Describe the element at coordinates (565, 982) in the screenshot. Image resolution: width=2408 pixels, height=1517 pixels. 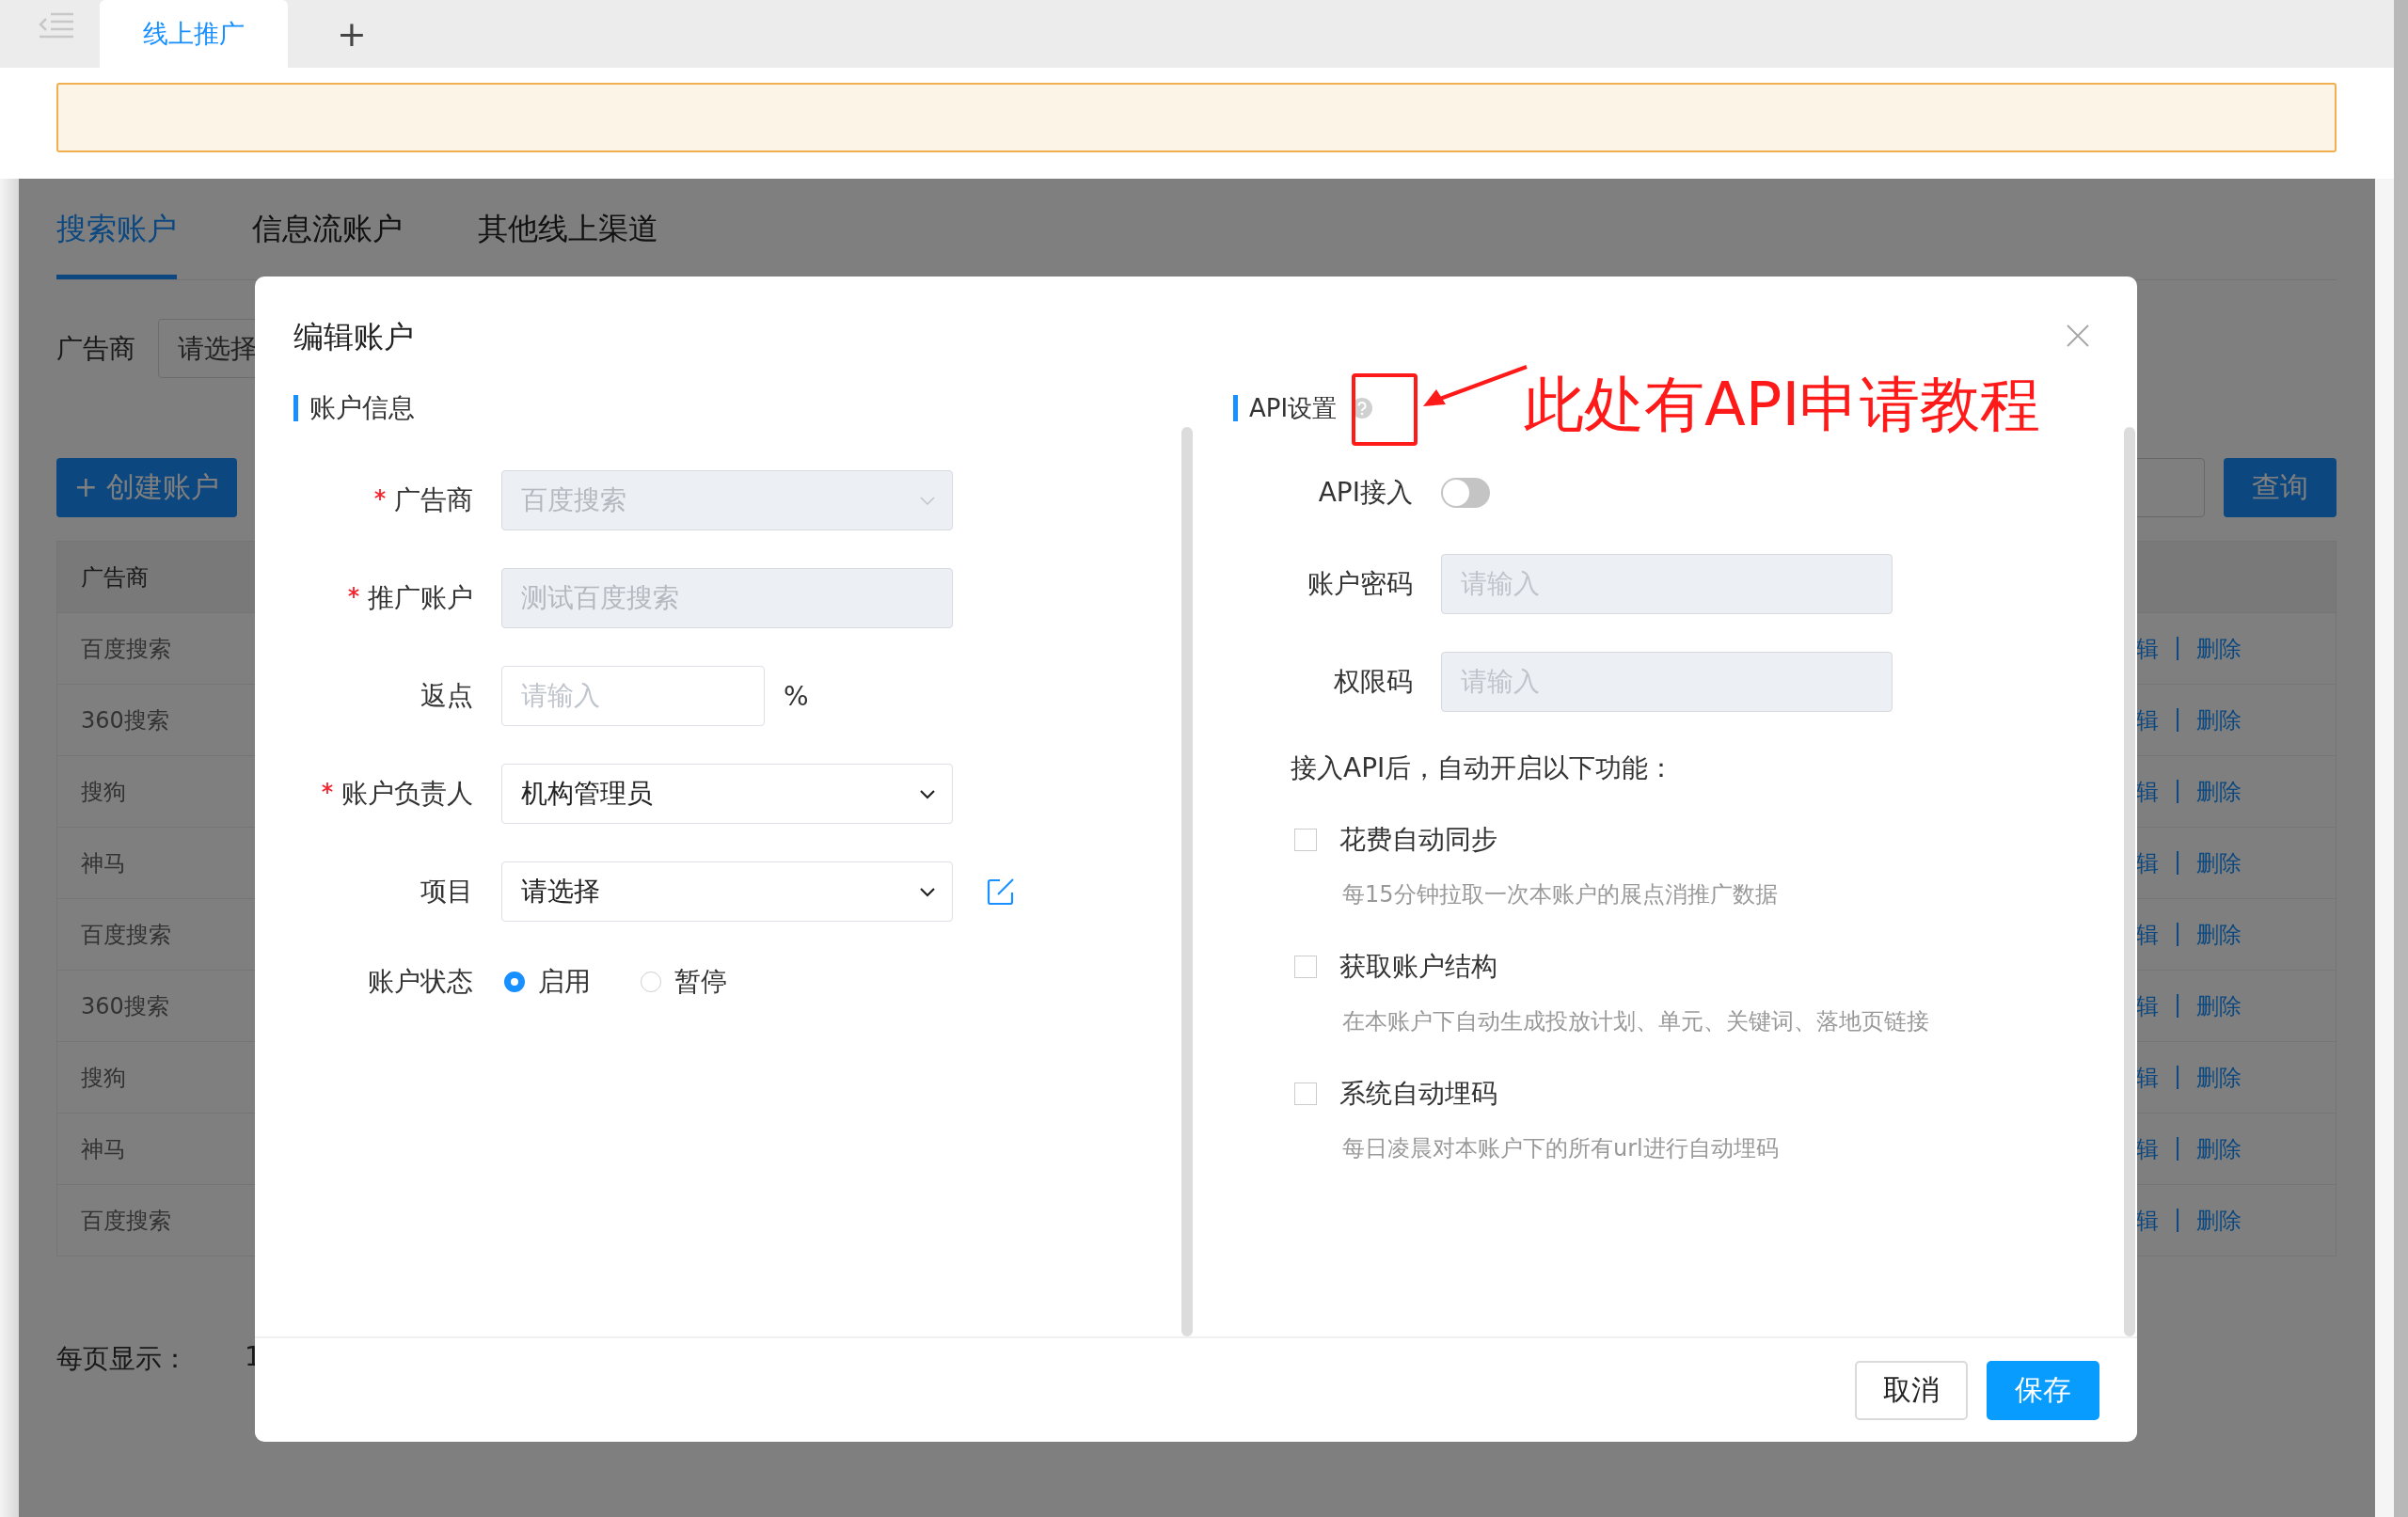
I see `radio-label: 启用` at that location.